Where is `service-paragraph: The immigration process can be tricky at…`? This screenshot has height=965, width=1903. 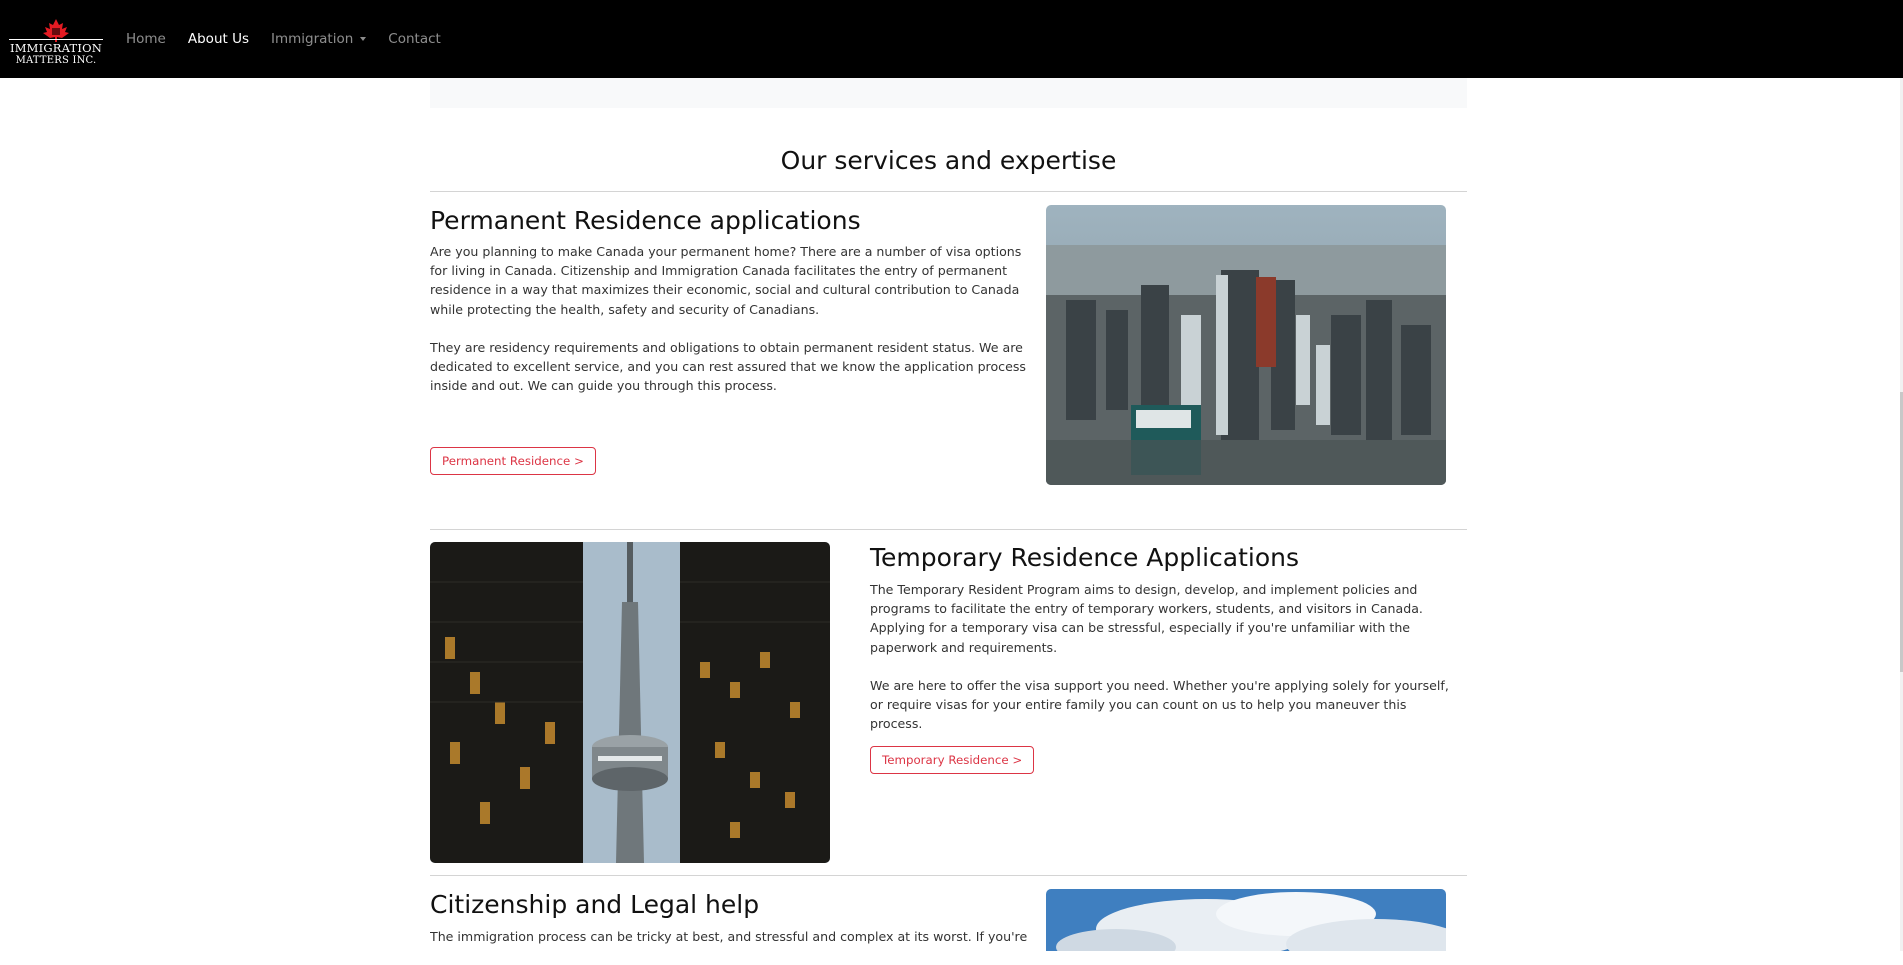 service-paragraph: The immigration process can be tricky at… is located at coordinates (730, 936).